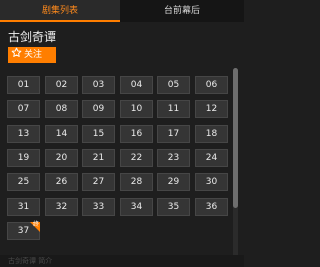 Image resolution: width=320 pixels, height=267 pixels. I want to click on episode-button-35: 35, so click(173, 207).